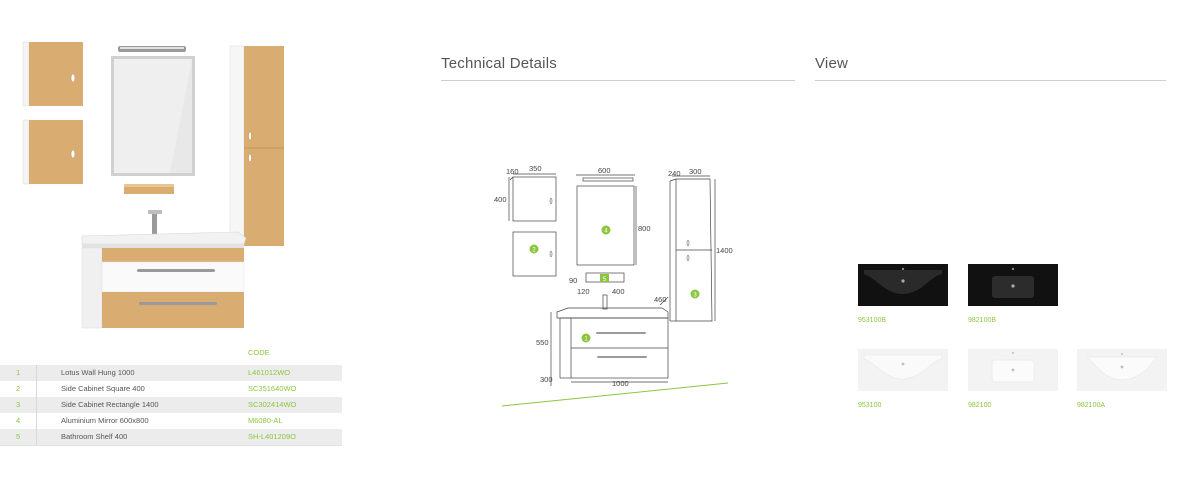 The height and width of the screenshot is (479, 1191). What do you see at coordinates (18, 420) in the screenshot?
I see `row-number: 4` at bounding box center [18, 420].